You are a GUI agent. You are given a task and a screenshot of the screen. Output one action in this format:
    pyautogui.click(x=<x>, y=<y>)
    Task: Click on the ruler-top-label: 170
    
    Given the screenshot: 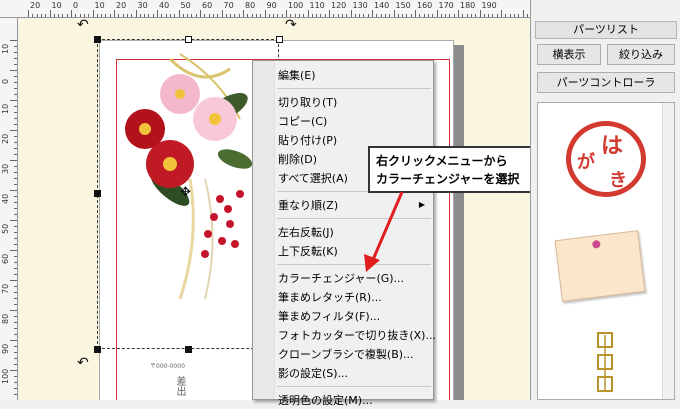 What is the action you would take?
    pyautogui.click(x=446, y=5)
    